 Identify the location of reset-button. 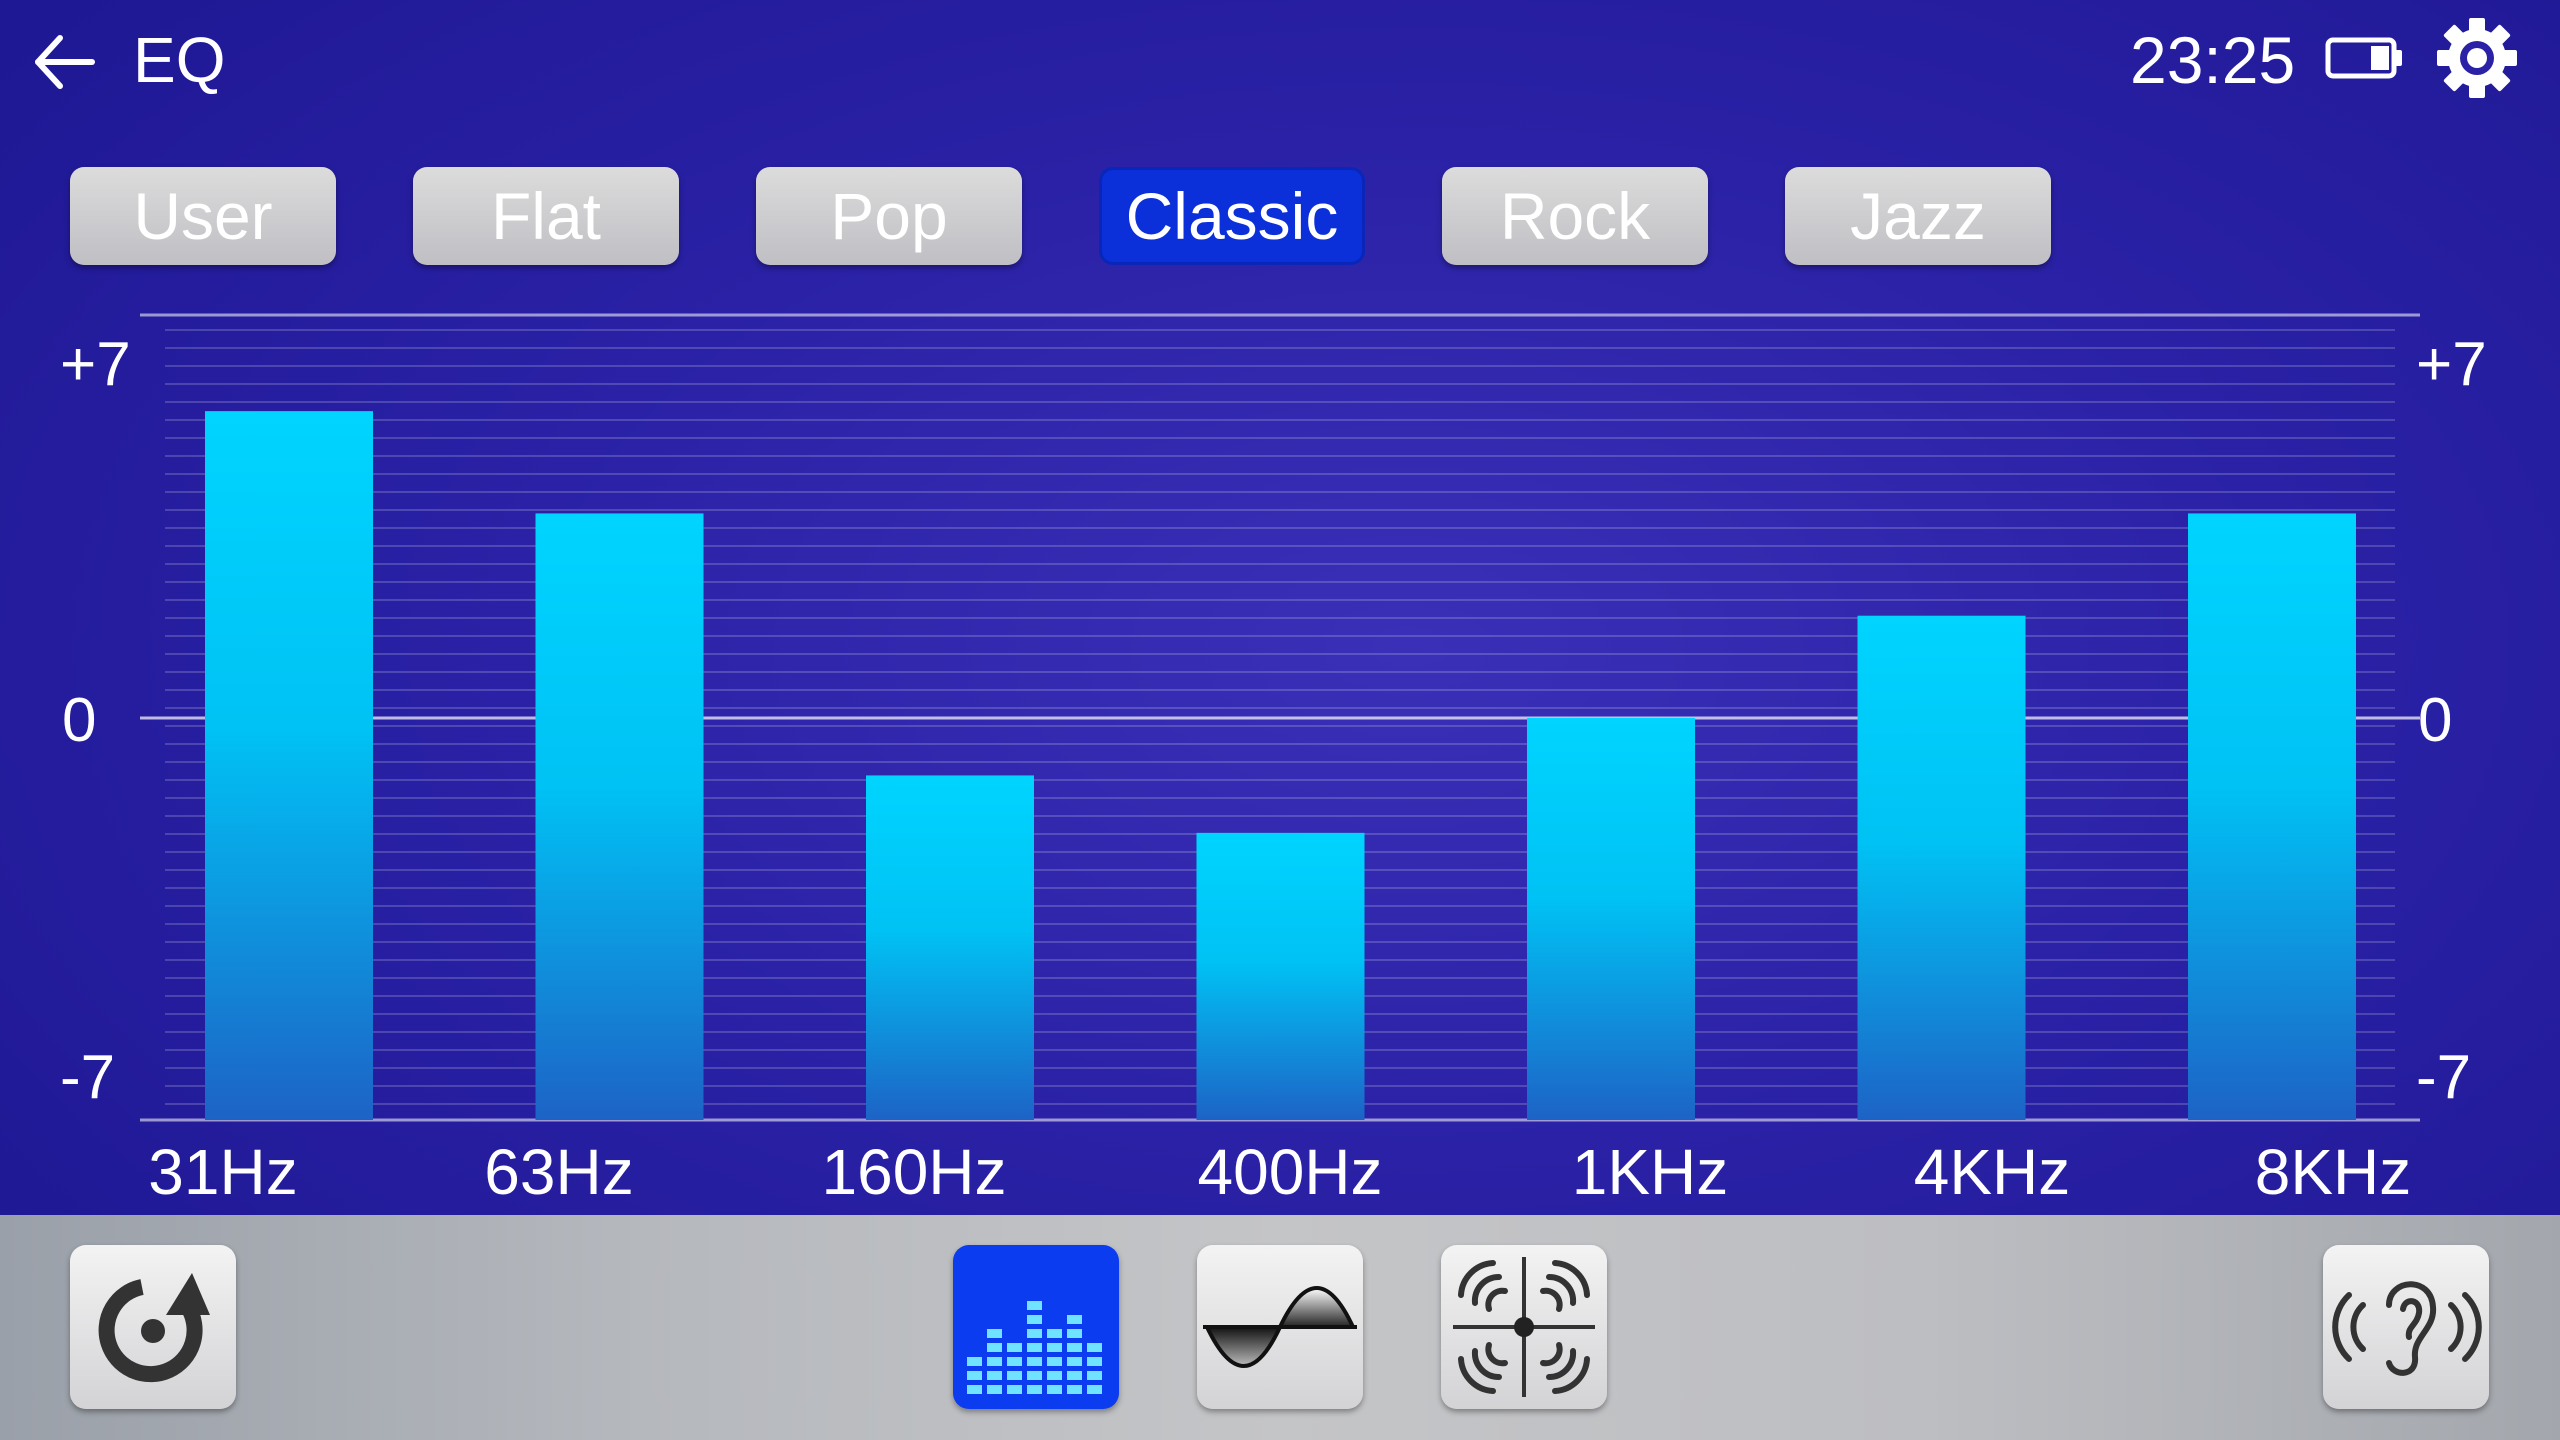
(153, 1327).